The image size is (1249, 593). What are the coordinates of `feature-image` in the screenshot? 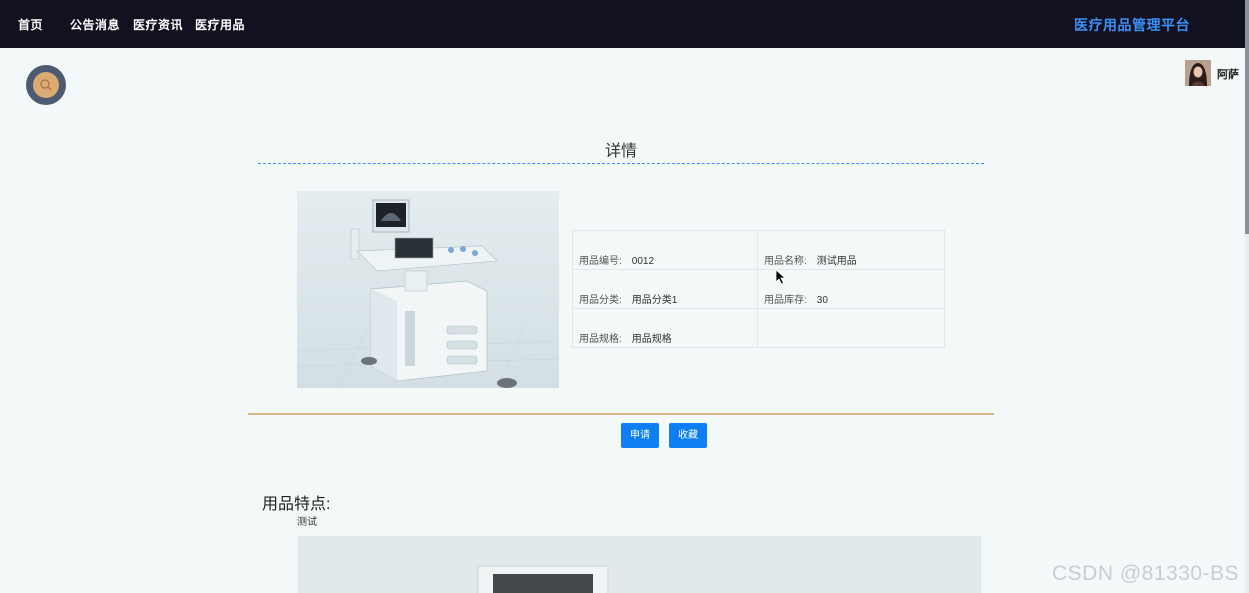 It's located at (639, 564).